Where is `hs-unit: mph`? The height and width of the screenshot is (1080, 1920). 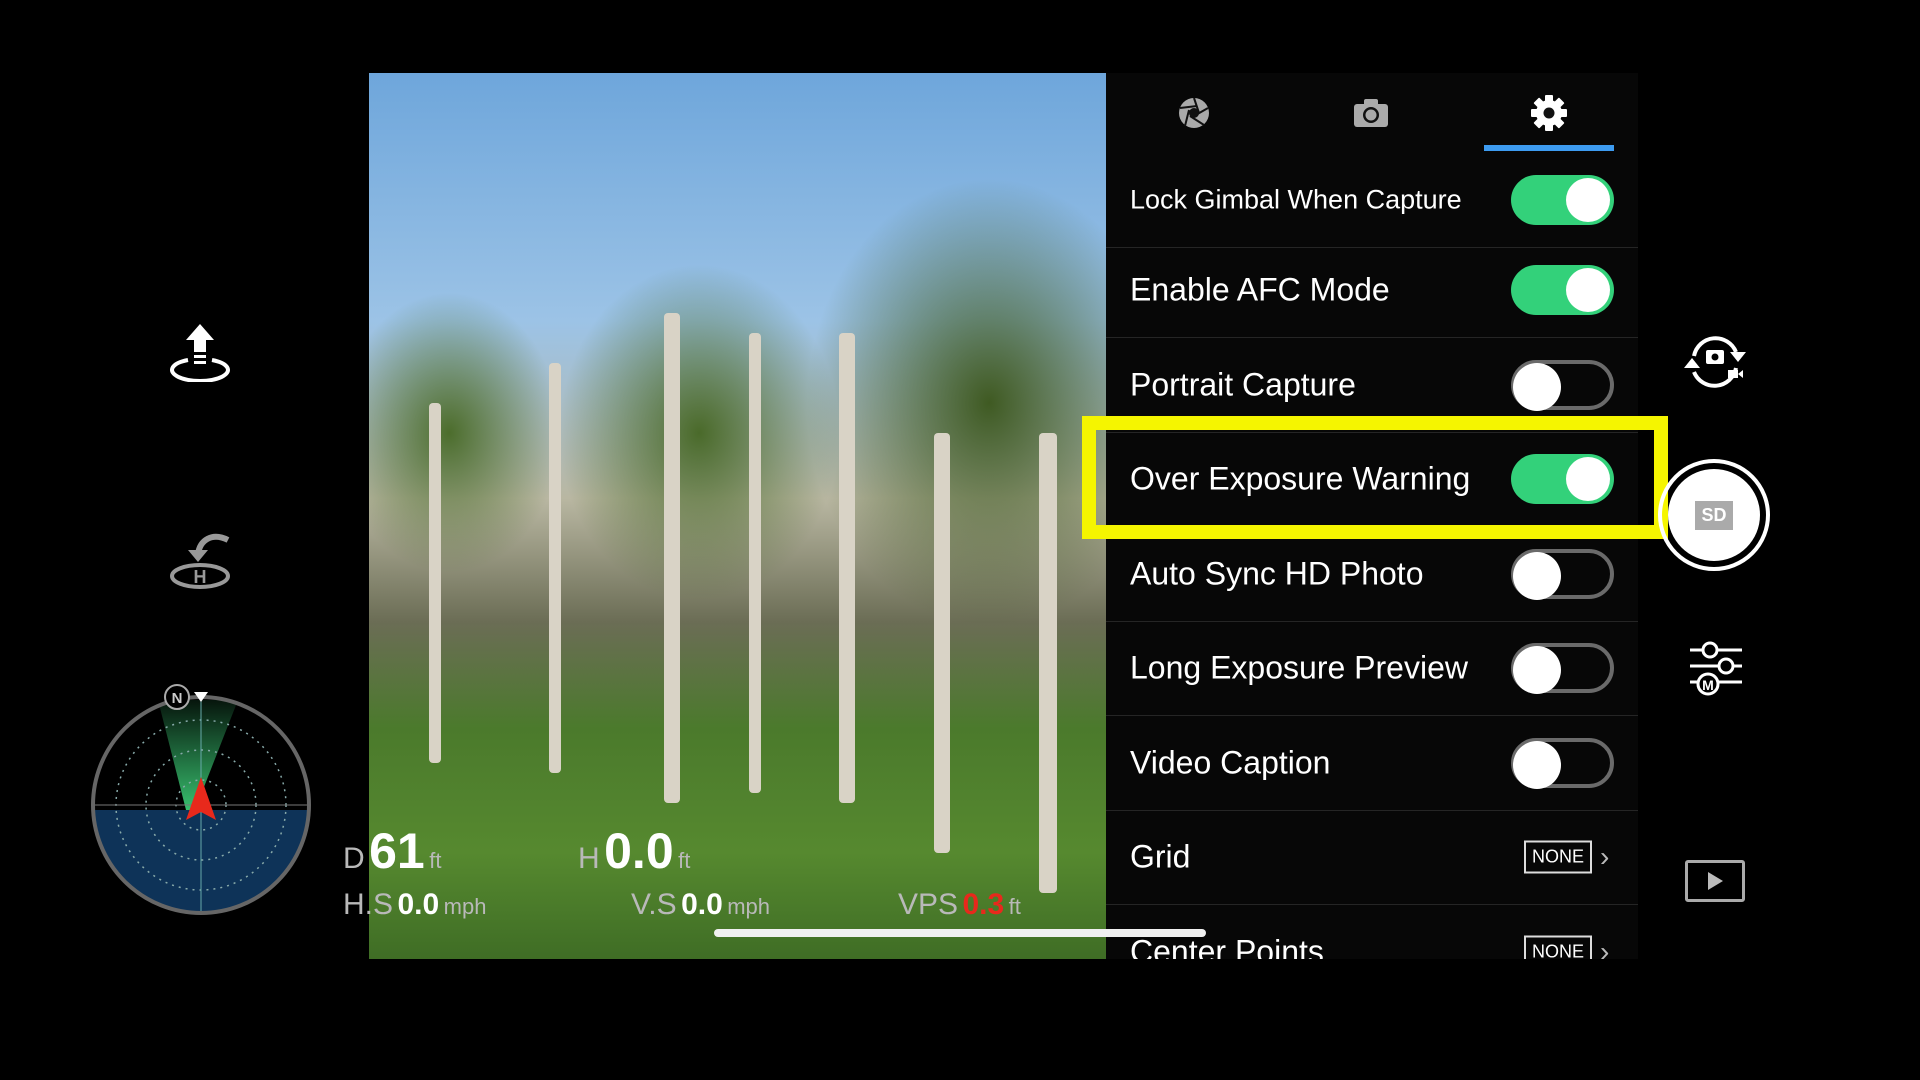 hs-unit: mph is located at coordinates (465, 906).